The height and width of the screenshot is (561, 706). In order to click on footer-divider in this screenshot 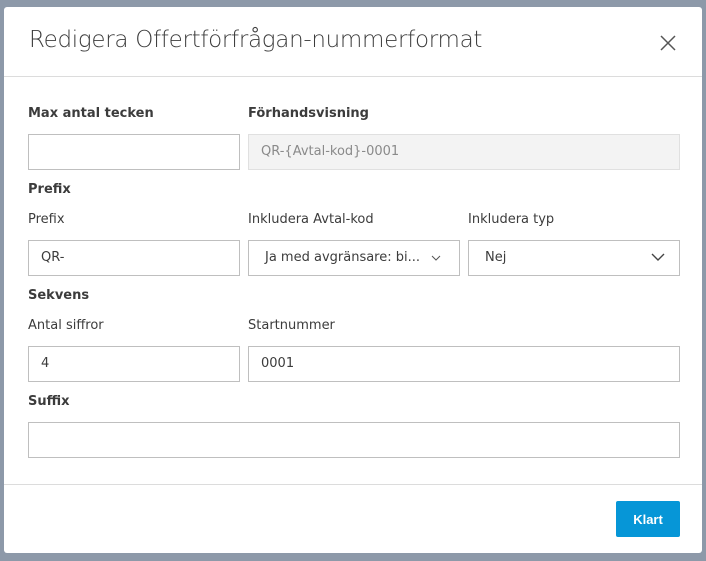, I will do `click(353, 484)`.